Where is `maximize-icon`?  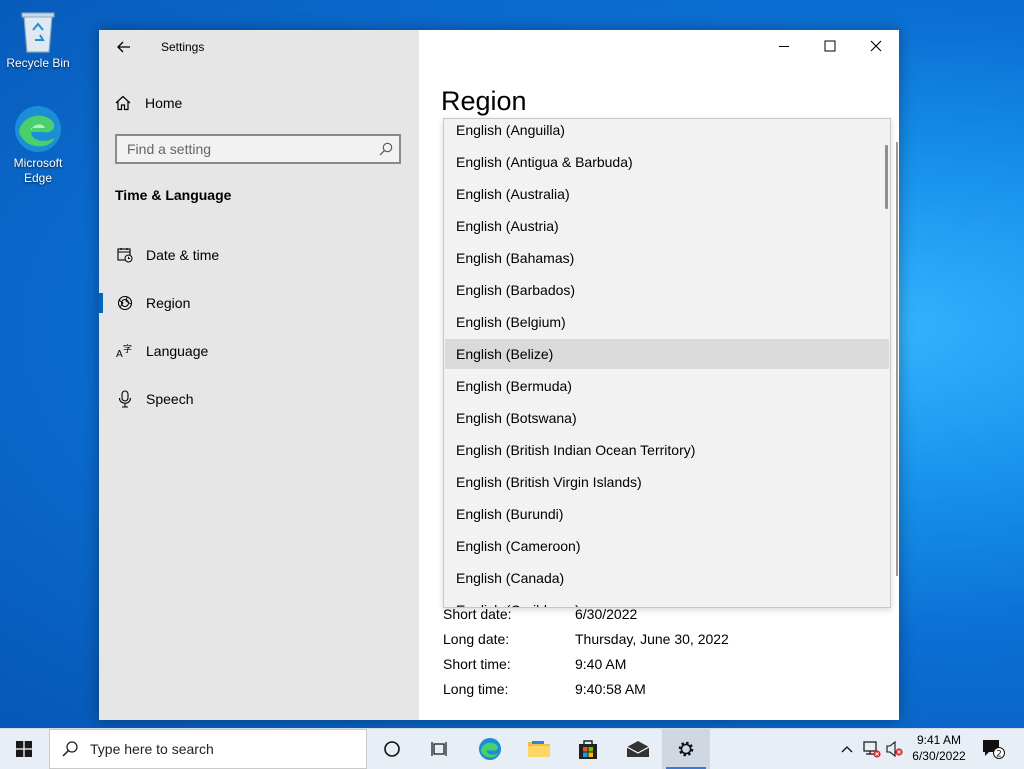 maximize-icon is located at coordinates (830, 46).